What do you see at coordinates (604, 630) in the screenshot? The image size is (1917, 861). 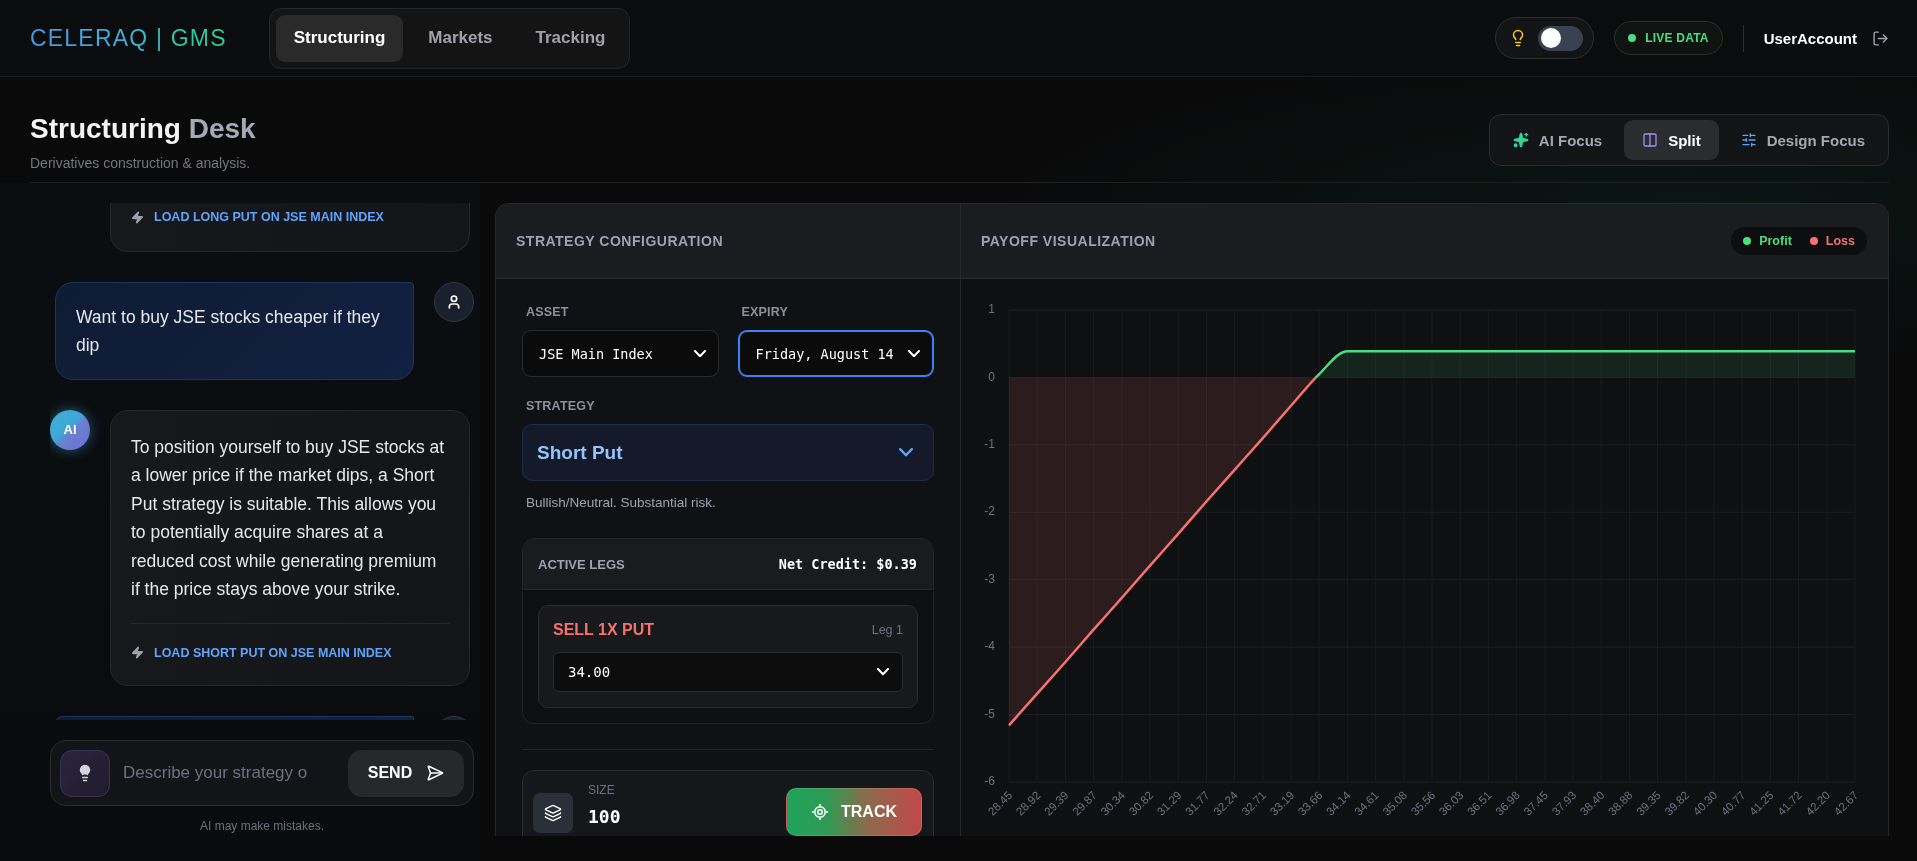 I see `leg-action: SELL 1X PUT` at bounding box center [604, 630].